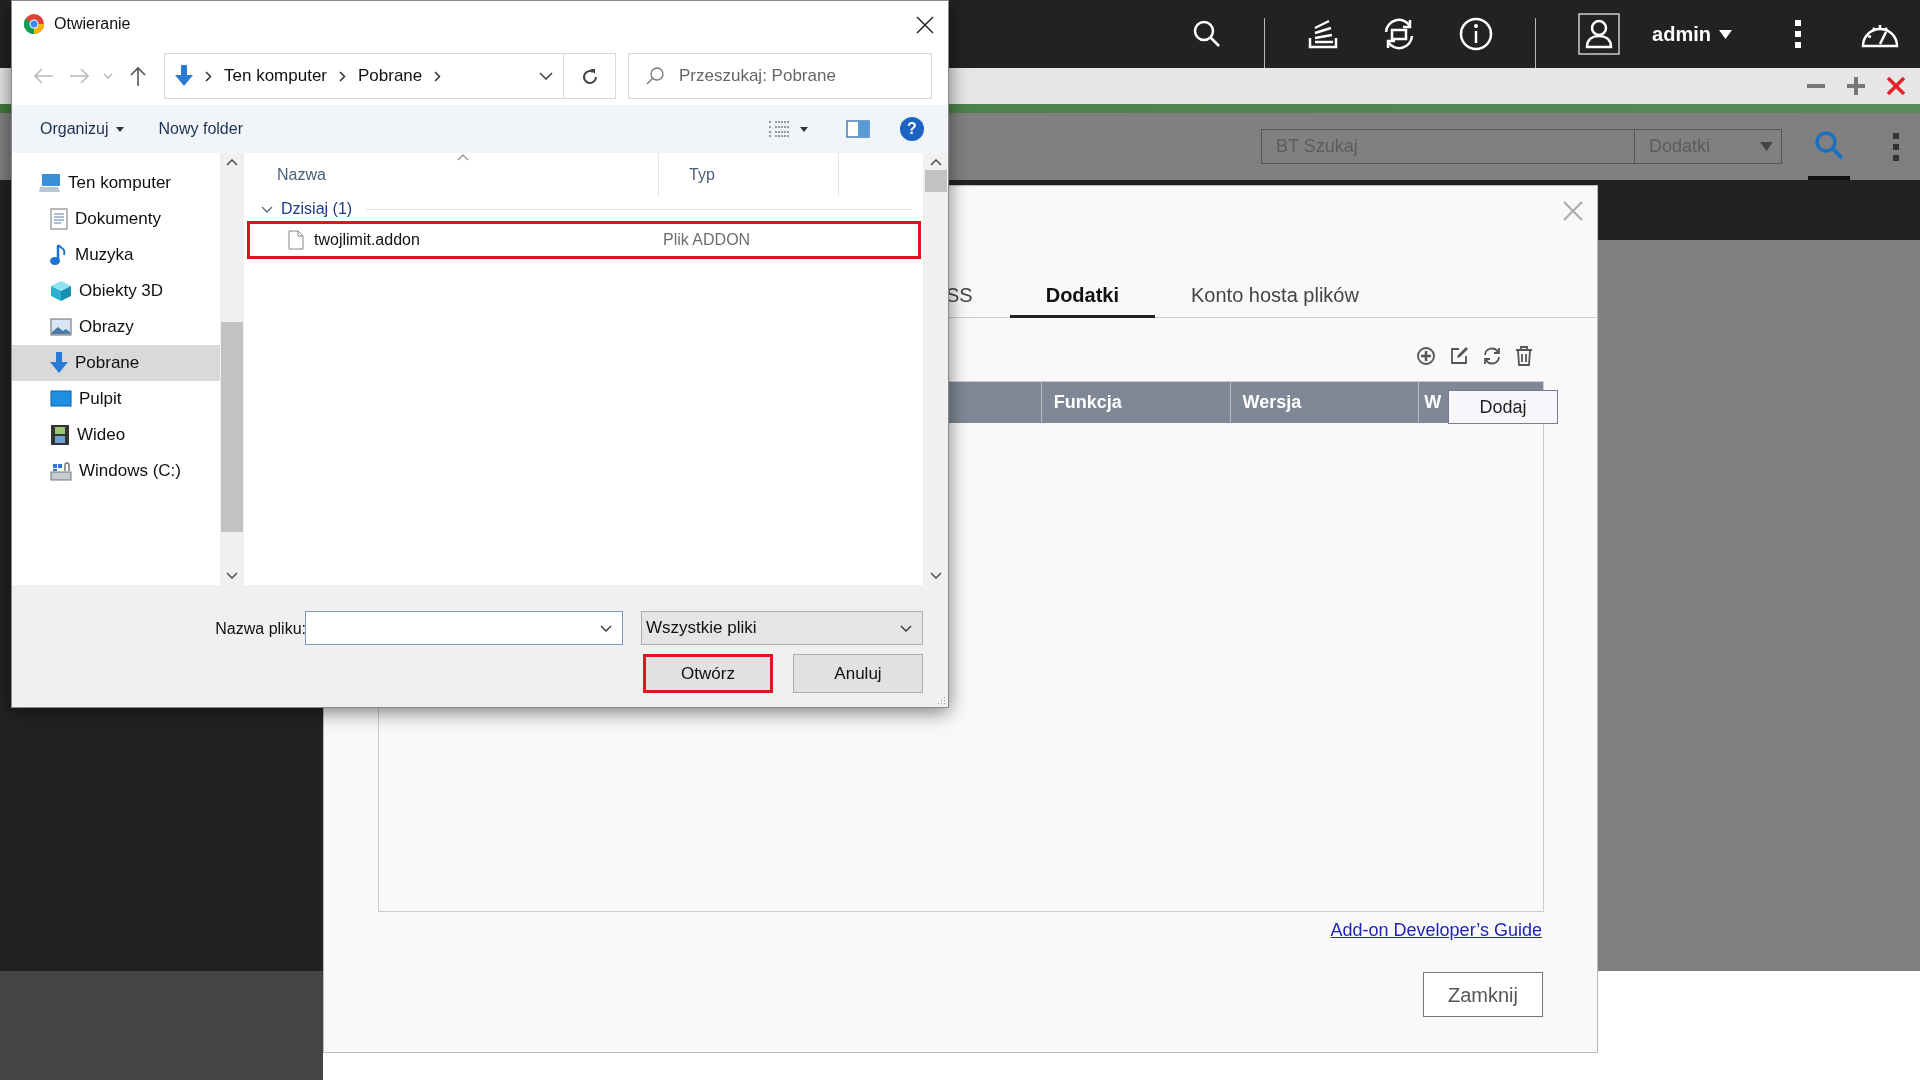  What do you see at coordinates (1082, 296) in the screenshot?
I see `tab: Dodatki` at bounding box center [1082, 296].